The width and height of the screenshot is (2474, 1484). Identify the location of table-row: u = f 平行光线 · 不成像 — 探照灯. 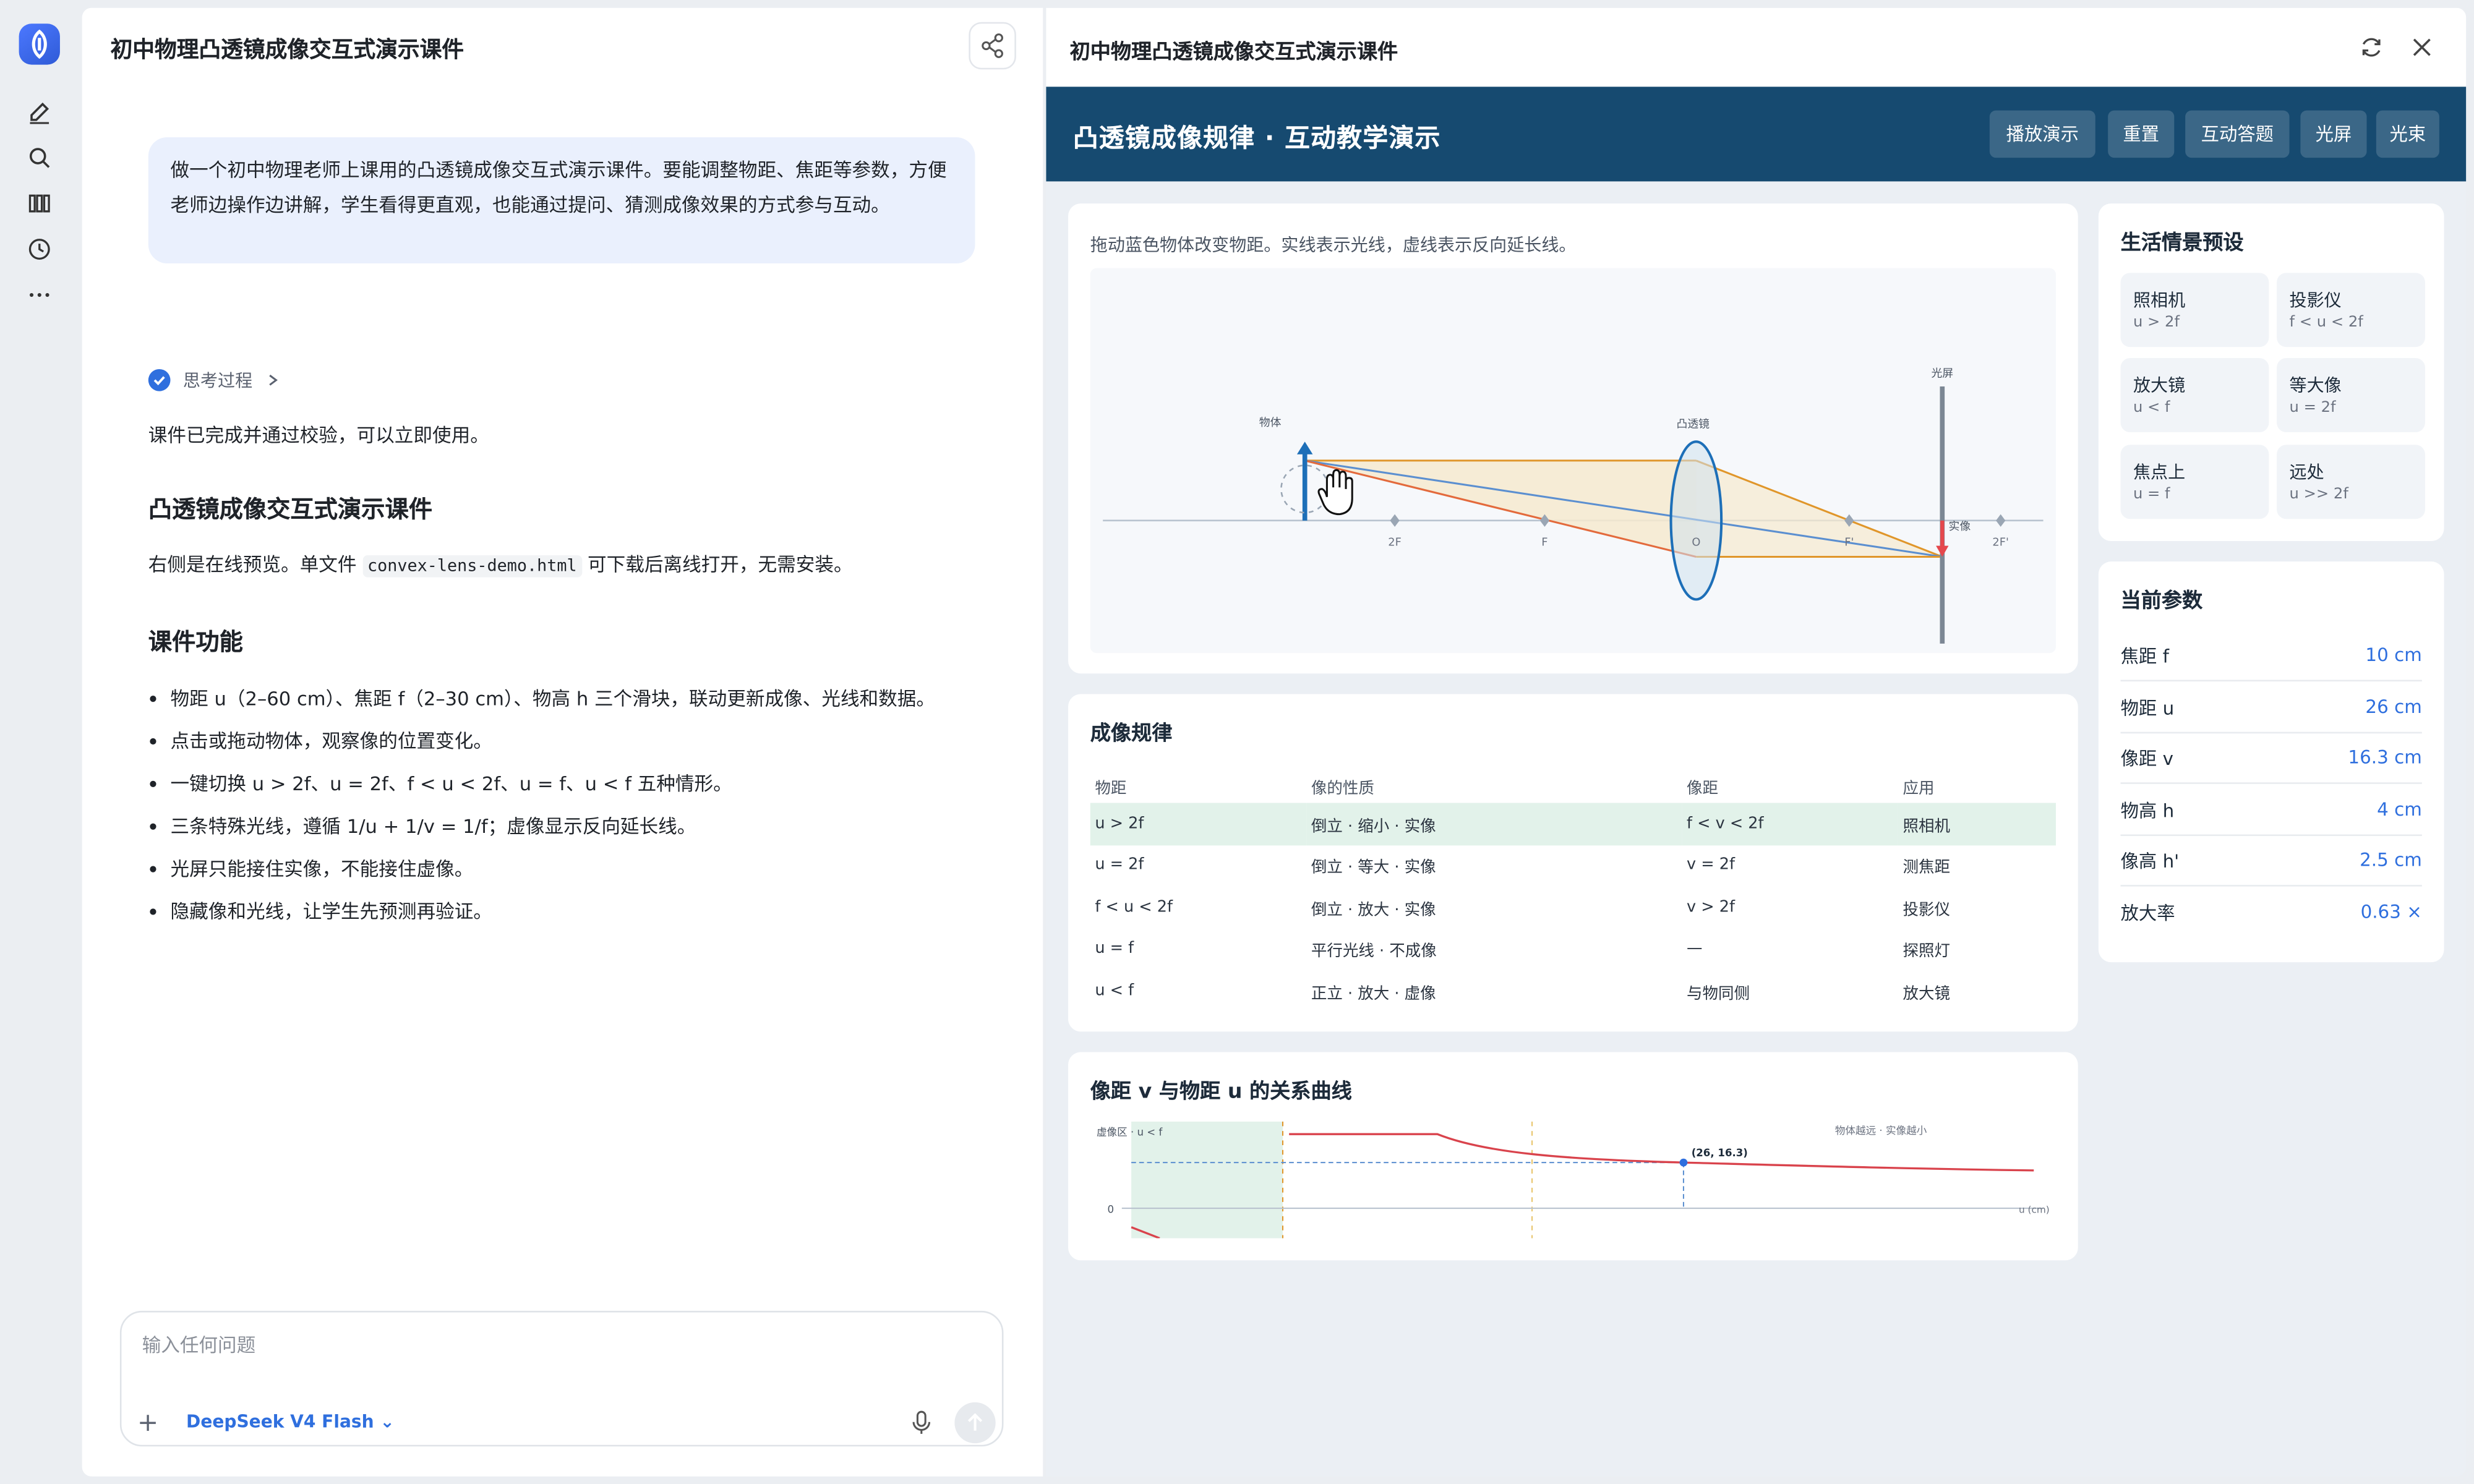
(1573, 949).